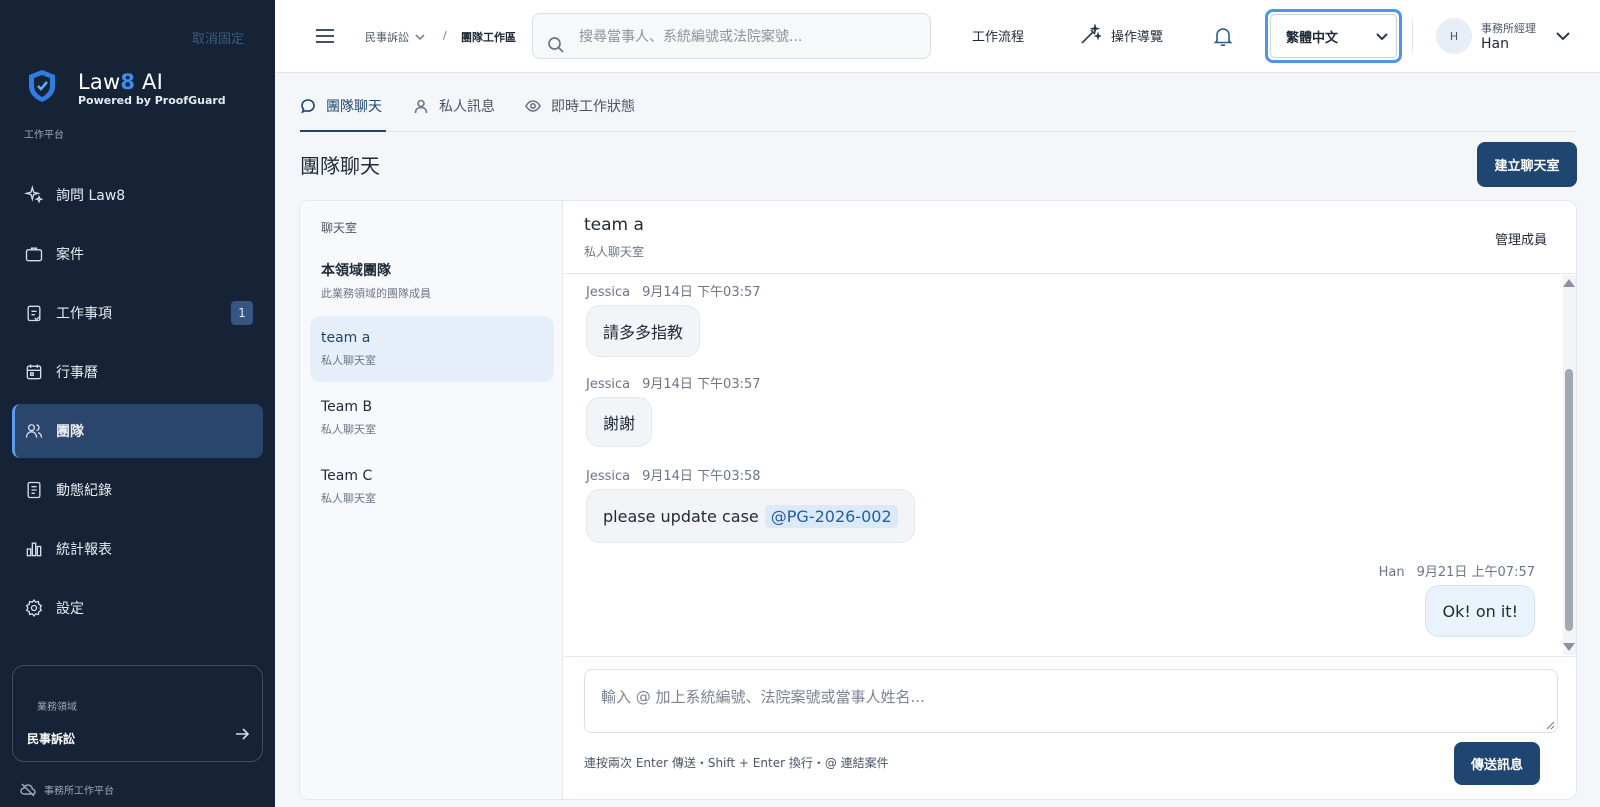 Image resolution: width=1600 pixels, height=807 pixels. What do you see at coordinates (432, 282) in the screenshot?
I see `room-item-domain-team: 本領域團隊 此業務領域的團隊成員` at bounding box center [432, 282].